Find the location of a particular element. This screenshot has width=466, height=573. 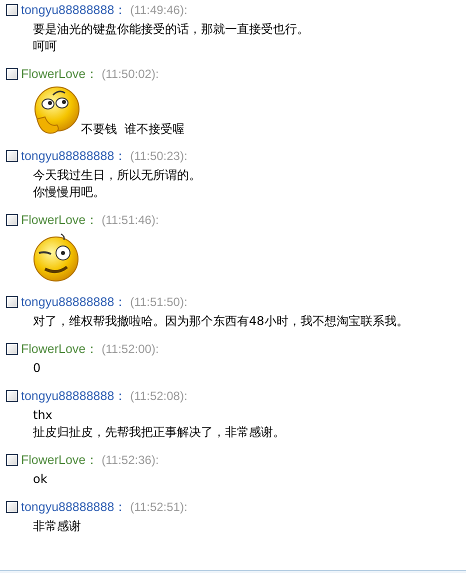

timestamp: (11:50:02): is located at coordinates (130, 74).